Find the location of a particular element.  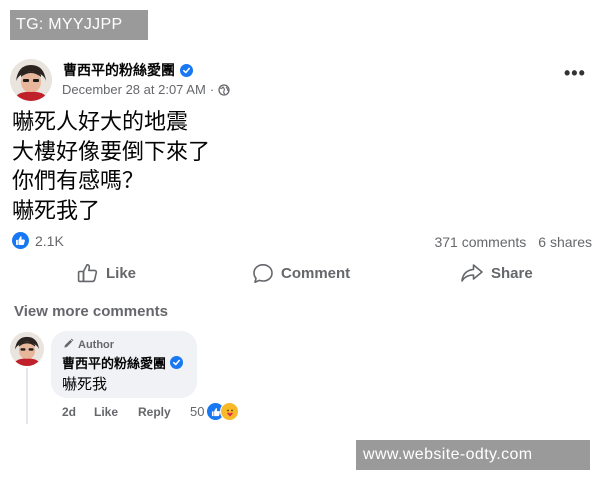

comment-bubble-icon is located at coordinates (263, 273).